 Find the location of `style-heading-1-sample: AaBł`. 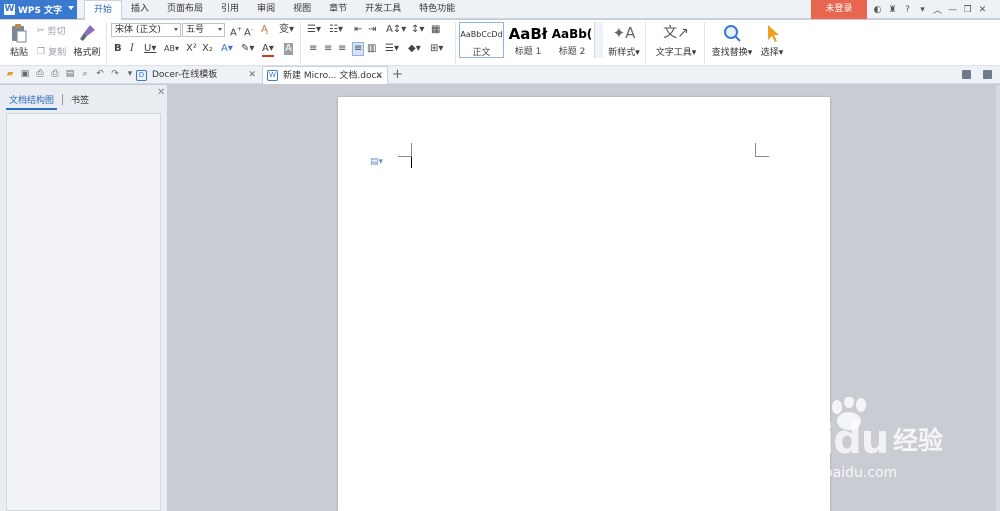

style-heading-1-sample: AaBł is located at coordinates (528, 34).